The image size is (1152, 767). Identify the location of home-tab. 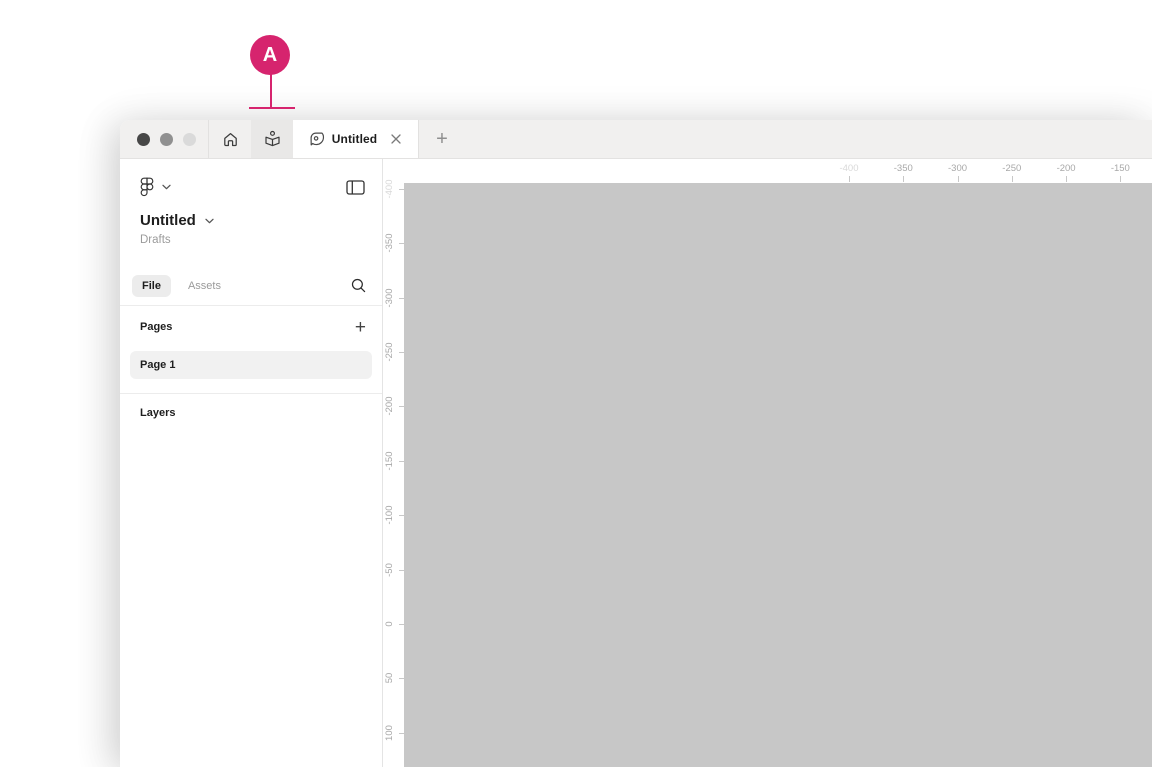
(230, 139).